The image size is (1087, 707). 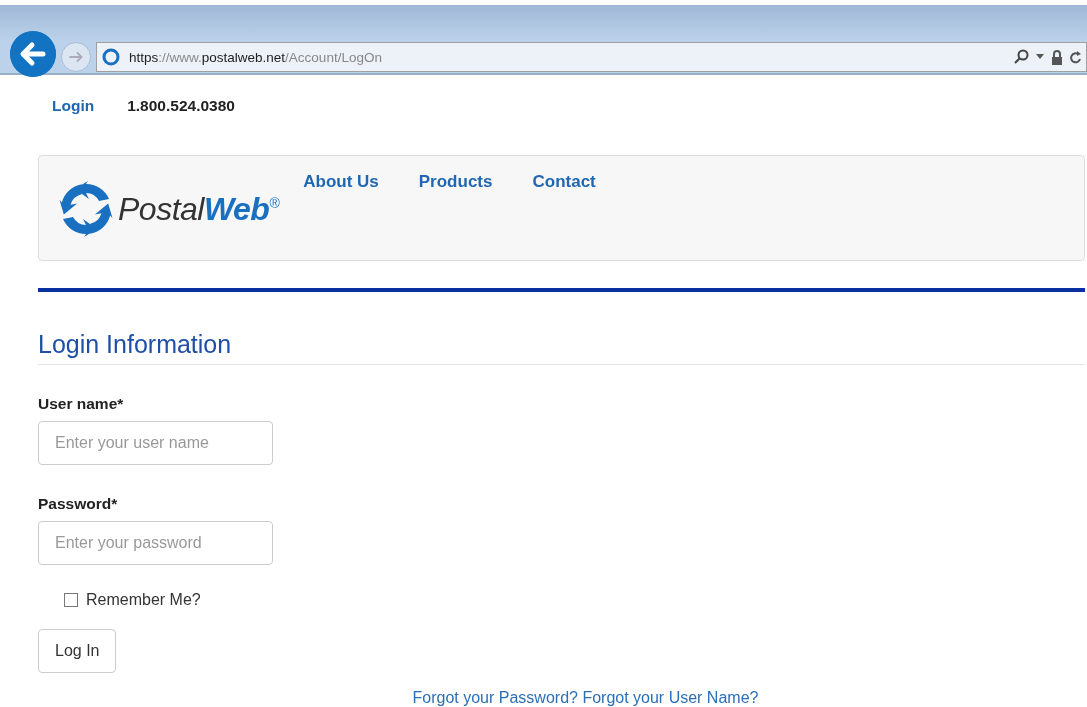 What do you see at coordinates (341, 182) in the screenshot?
I see `nav-link: About Us` at bounding box center [341, 182].